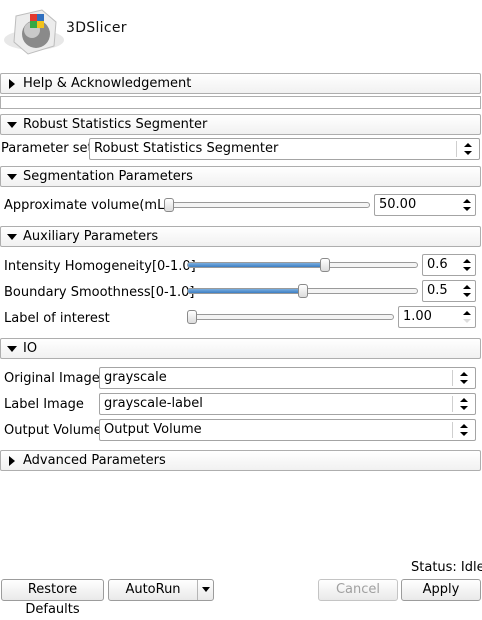  What do you see at coordinates (325, 265) in the screenshot?
I see `intensity-slider-handle` at bounding box center [325, 265].